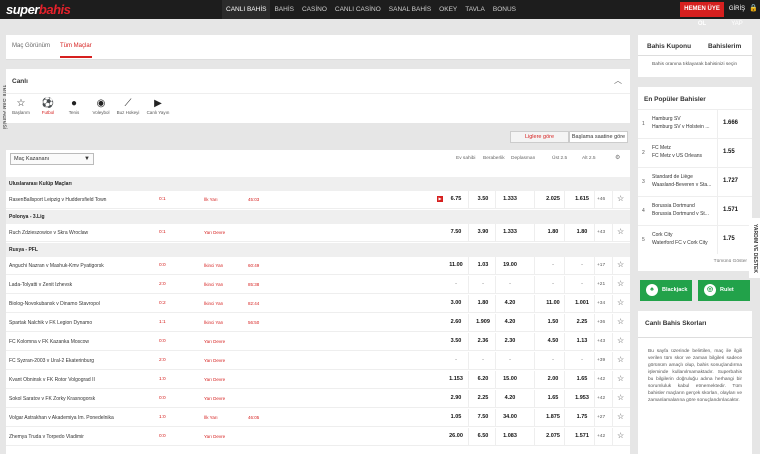  I want to click on register-button: HEMEN ÜYE OL, so click(702, 14).